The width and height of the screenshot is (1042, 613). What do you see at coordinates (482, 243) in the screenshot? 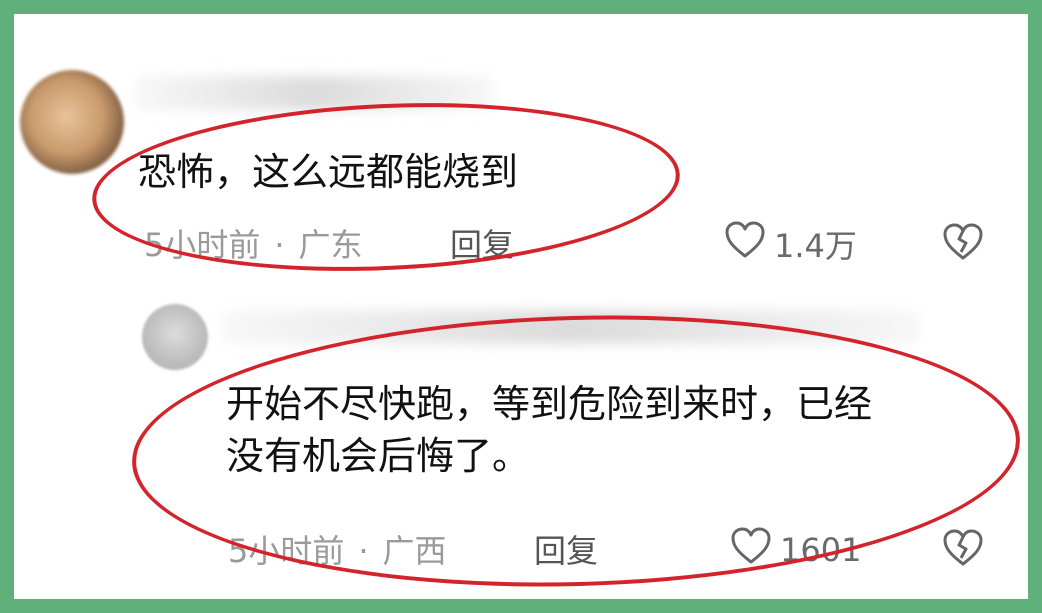
I see `reply-button: 回复` at bounding box center [482, 243].